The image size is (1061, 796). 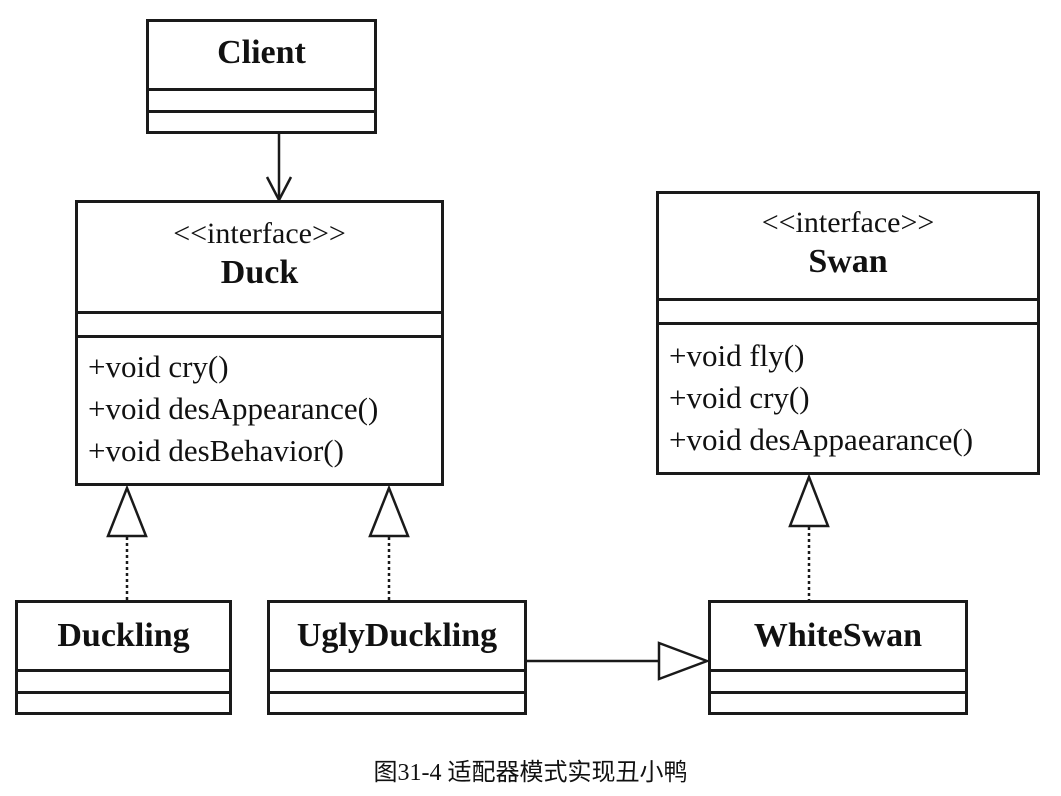 I want to click on realization-ugly-duckling-duck, so click(x=389, y=542).